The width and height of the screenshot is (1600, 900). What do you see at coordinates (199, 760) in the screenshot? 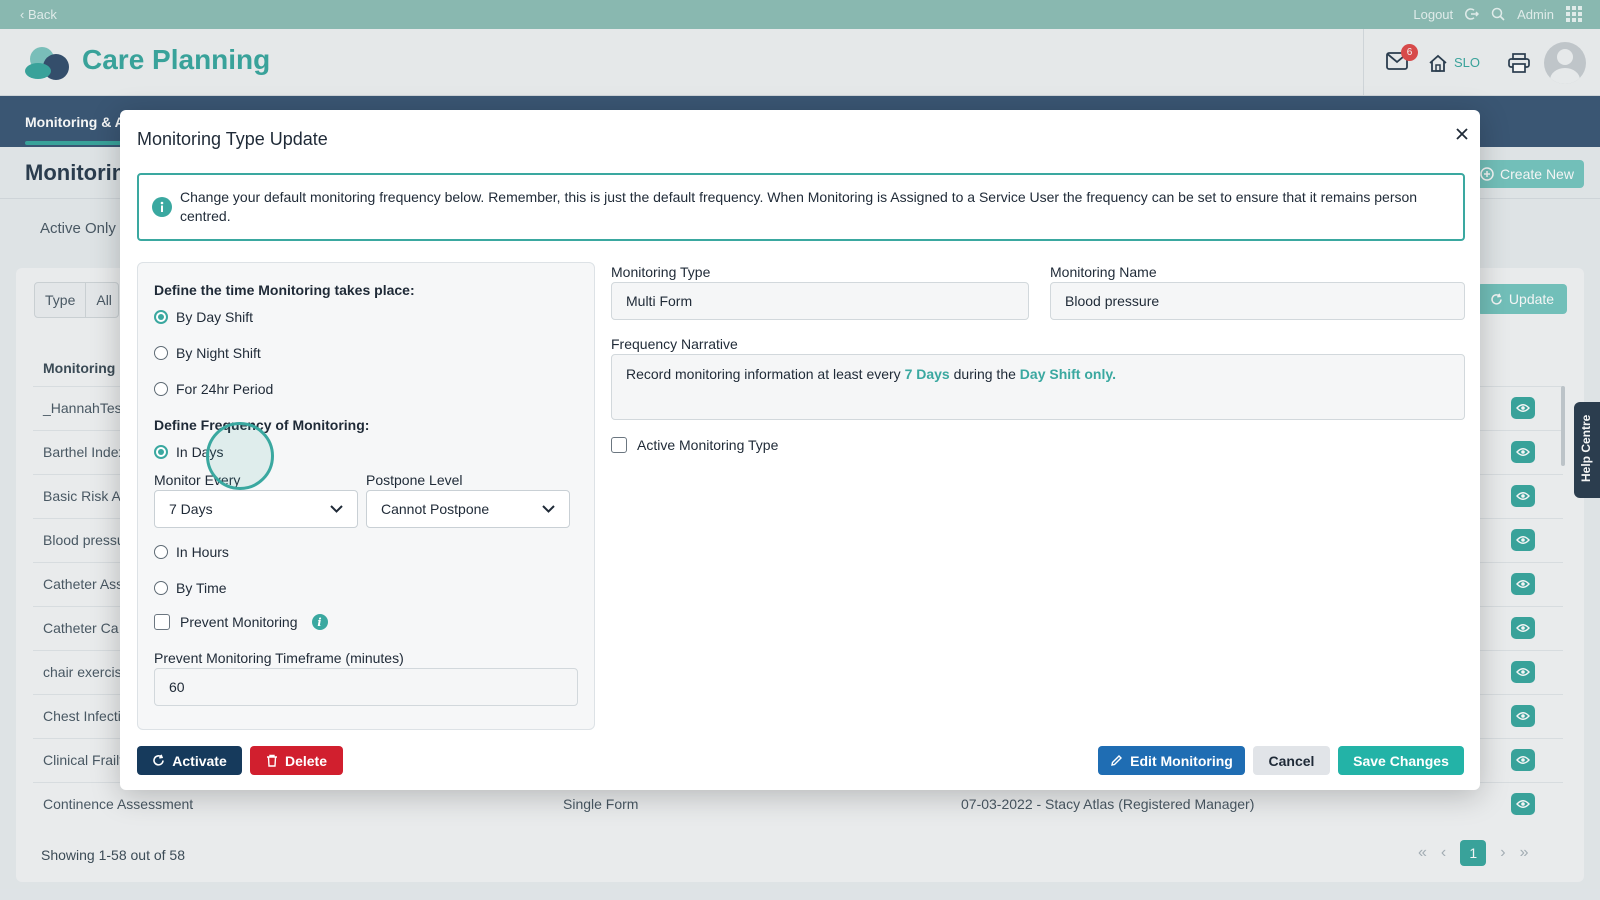
I see `activate-label: Activate` at bounding box center [199, 760].